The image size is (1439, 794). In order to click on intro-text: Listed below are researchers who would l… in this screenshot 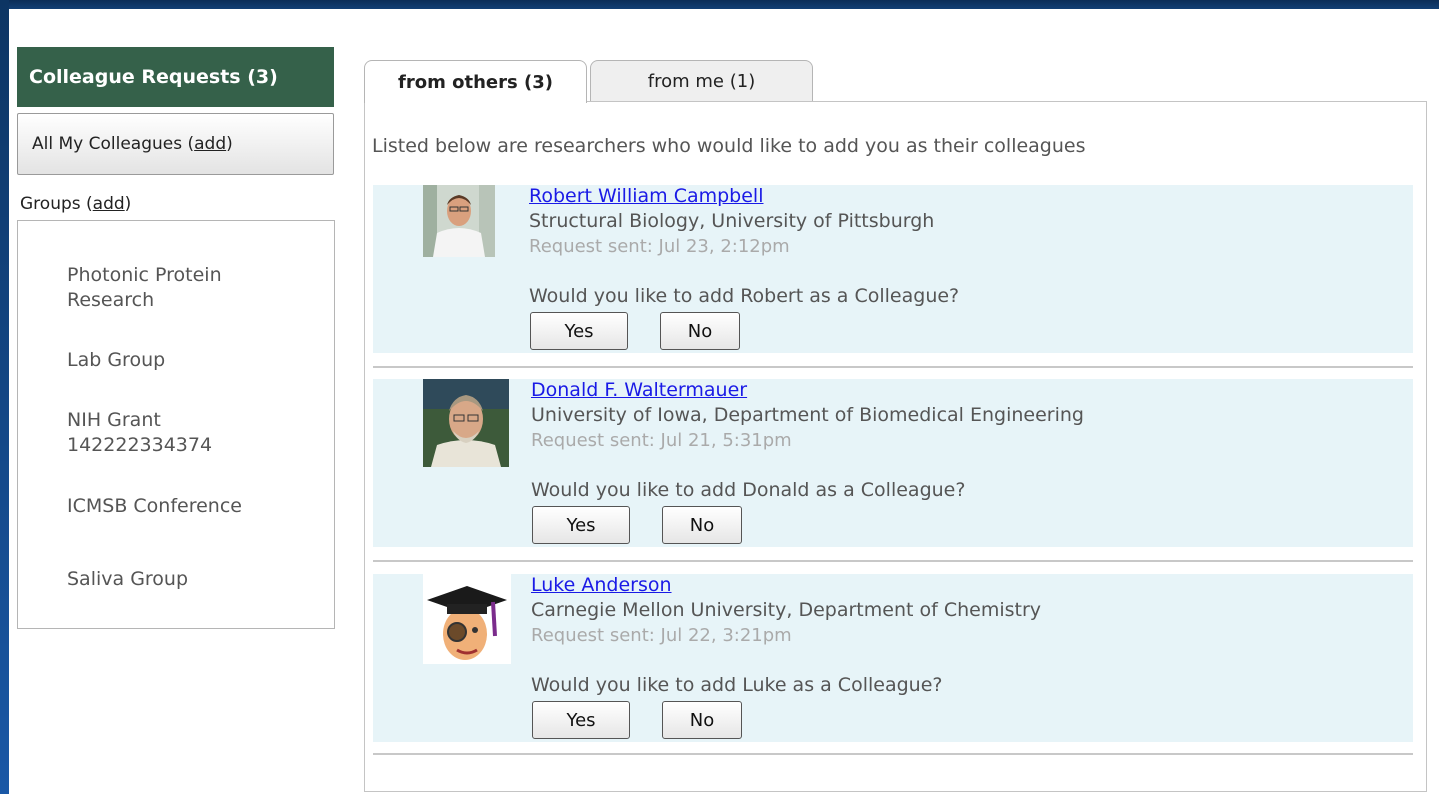, I will do `click(729, 146)`.